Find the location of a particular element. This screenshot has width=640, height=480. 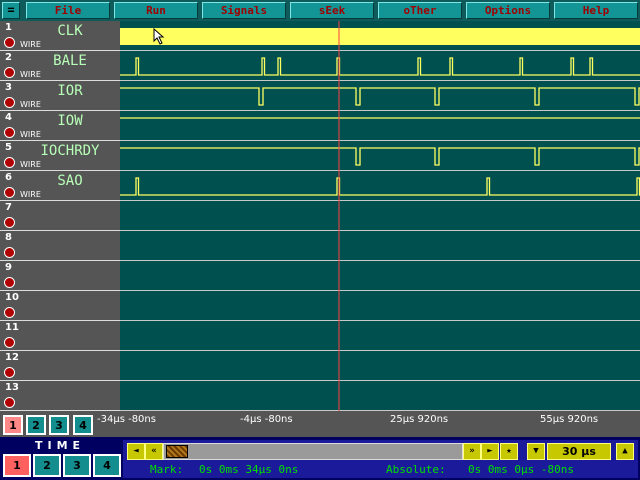

time-button-3: 3 is located at coordinates (77, 465).